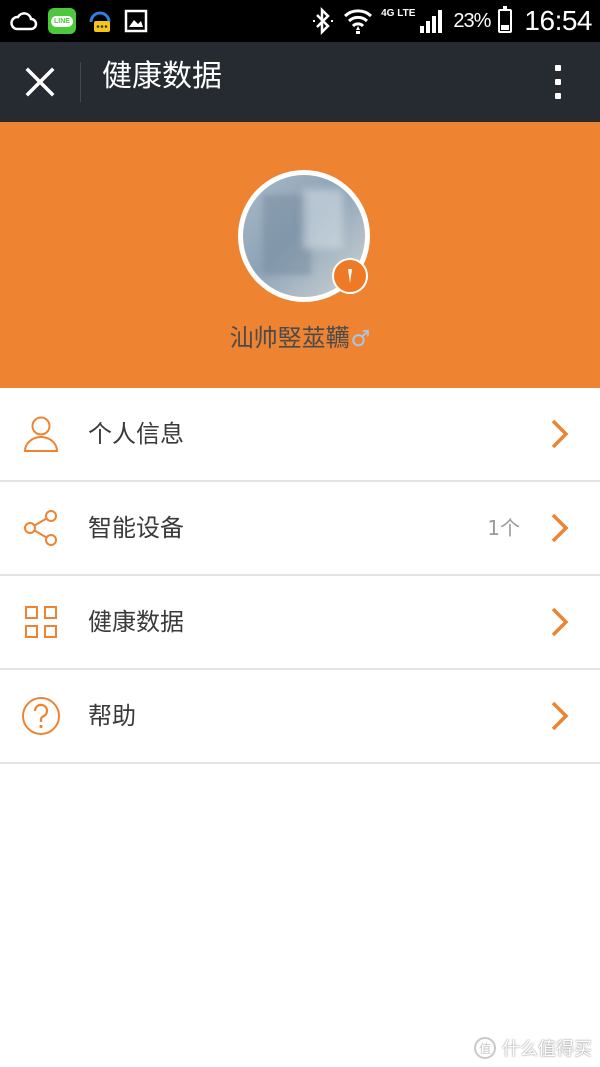 Image resolution: width=600 pixels, height=1067 pixels. What do you see at coordinates (323, 21) in the screenshot?
I see `bluetooth-icon` at bounding box center [323, 21].